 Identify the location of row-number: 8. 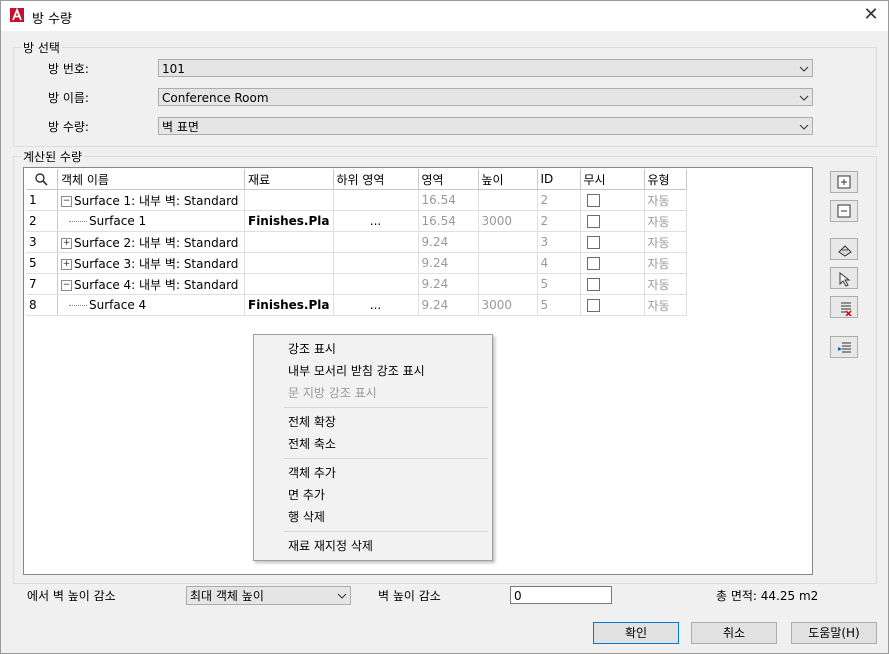
(42, 305).